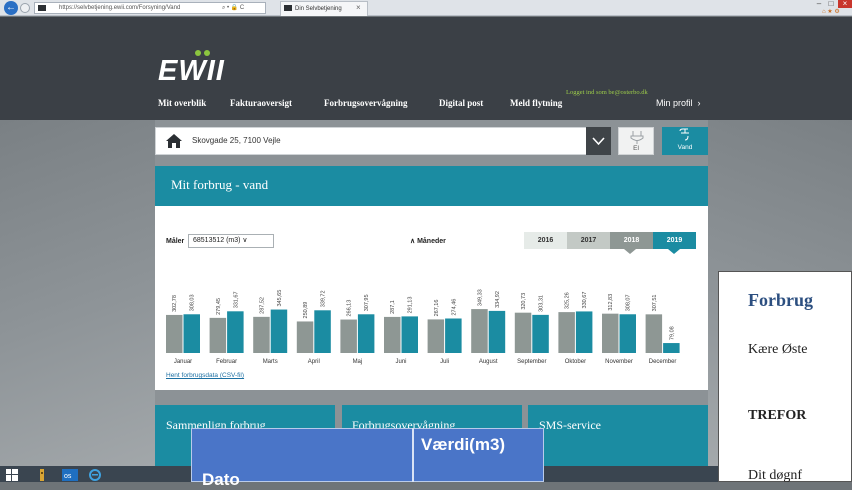 The width and height of the screenshot is (852, 490). Describe the element at coordinates (637, 137) in the screenshot. I see `plug-icon` at that location.